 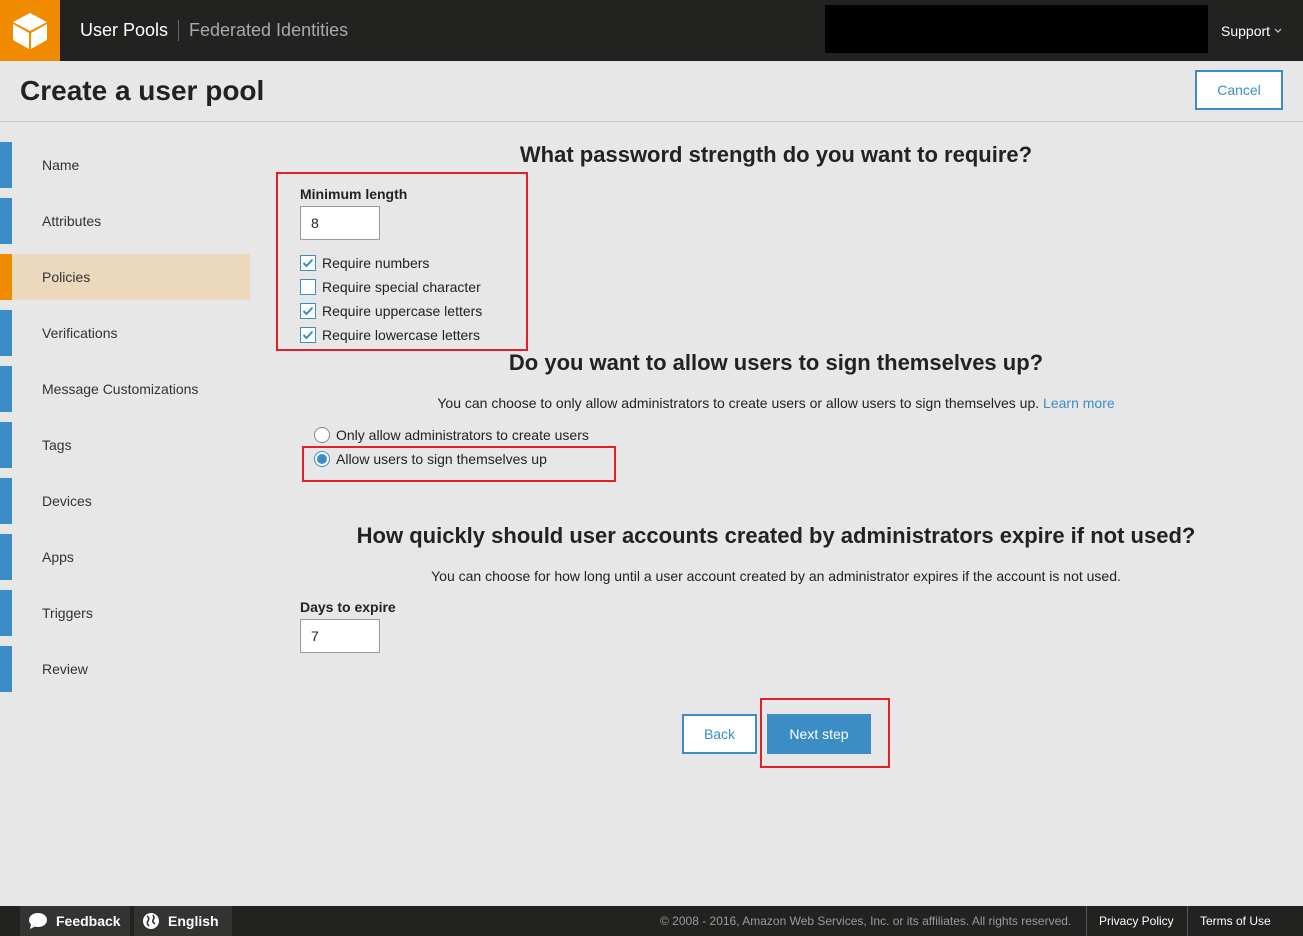 I want to click on sidebar-item-policies: Policies, so click(x=125, y=277).